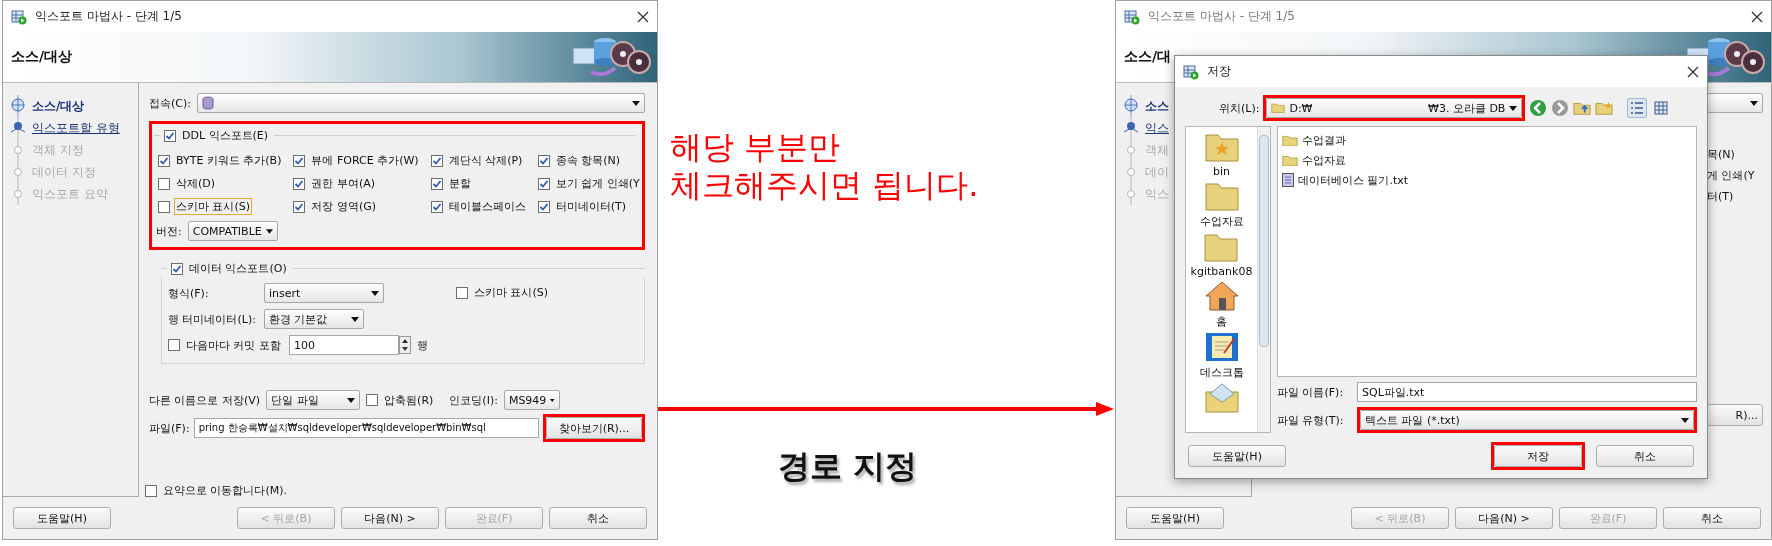 The height and width of the screenshot is (546, 1772). What do you see at coordinates (229, 161) in the screenshot?
I see `checkbox-label: BYTE 키워드 추가(B)` at bounding box center [229, 161].